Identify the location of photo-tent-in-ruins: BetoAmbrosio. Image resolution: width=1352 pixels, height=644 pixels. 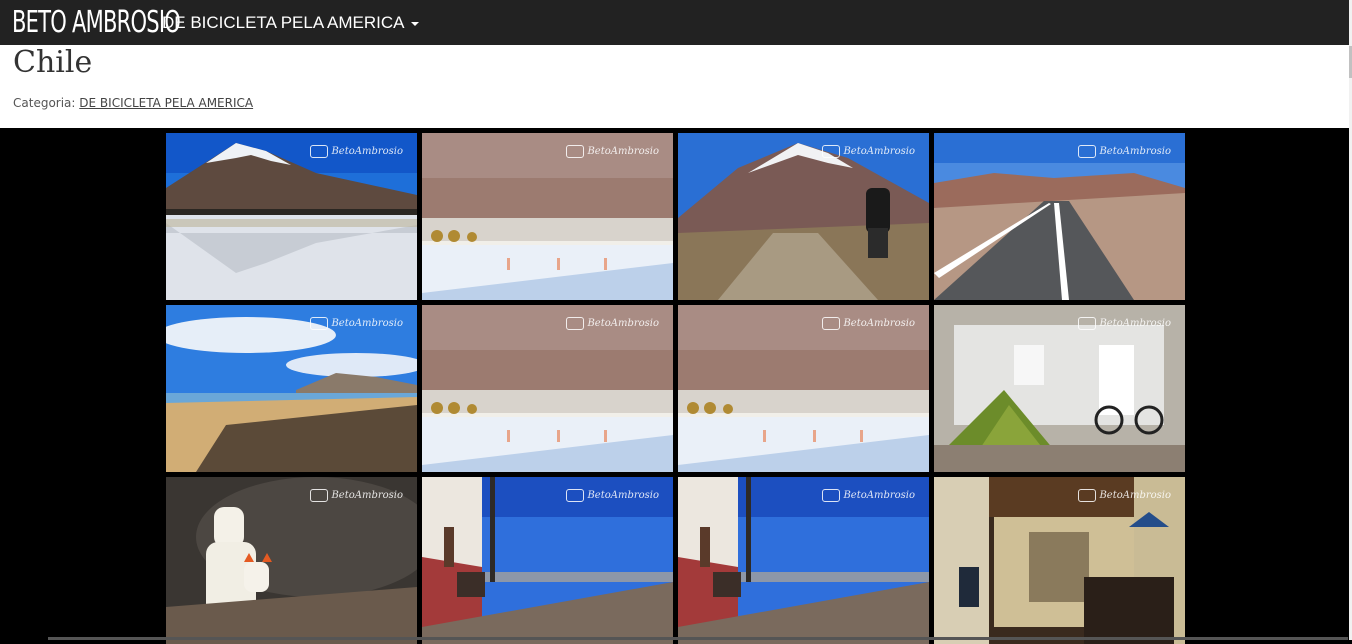
(1059, 388).